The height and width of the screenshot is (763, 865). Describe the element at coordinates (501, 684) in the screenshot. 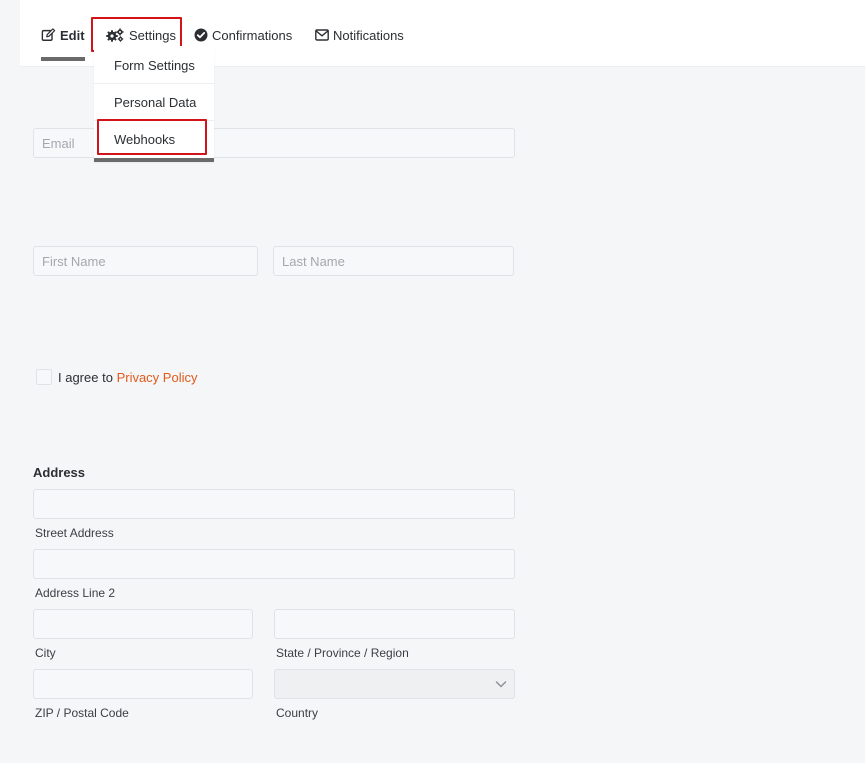

I see `chevron-down-icon` at that location.